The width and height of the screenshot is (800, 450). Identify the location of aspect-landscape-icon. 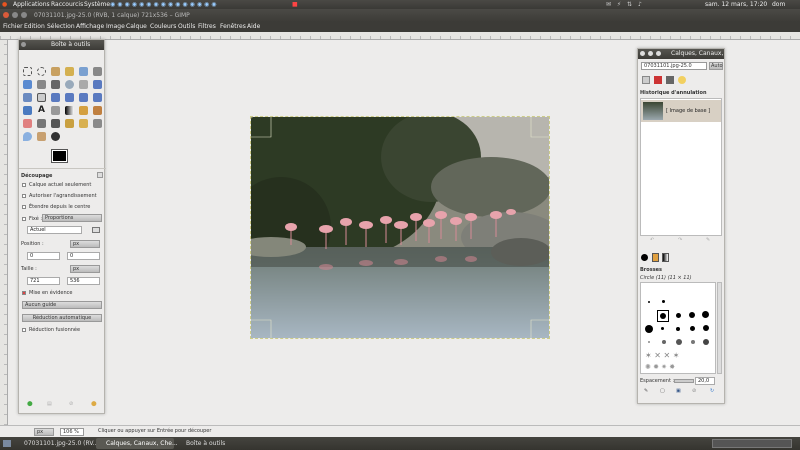
(96, 230).